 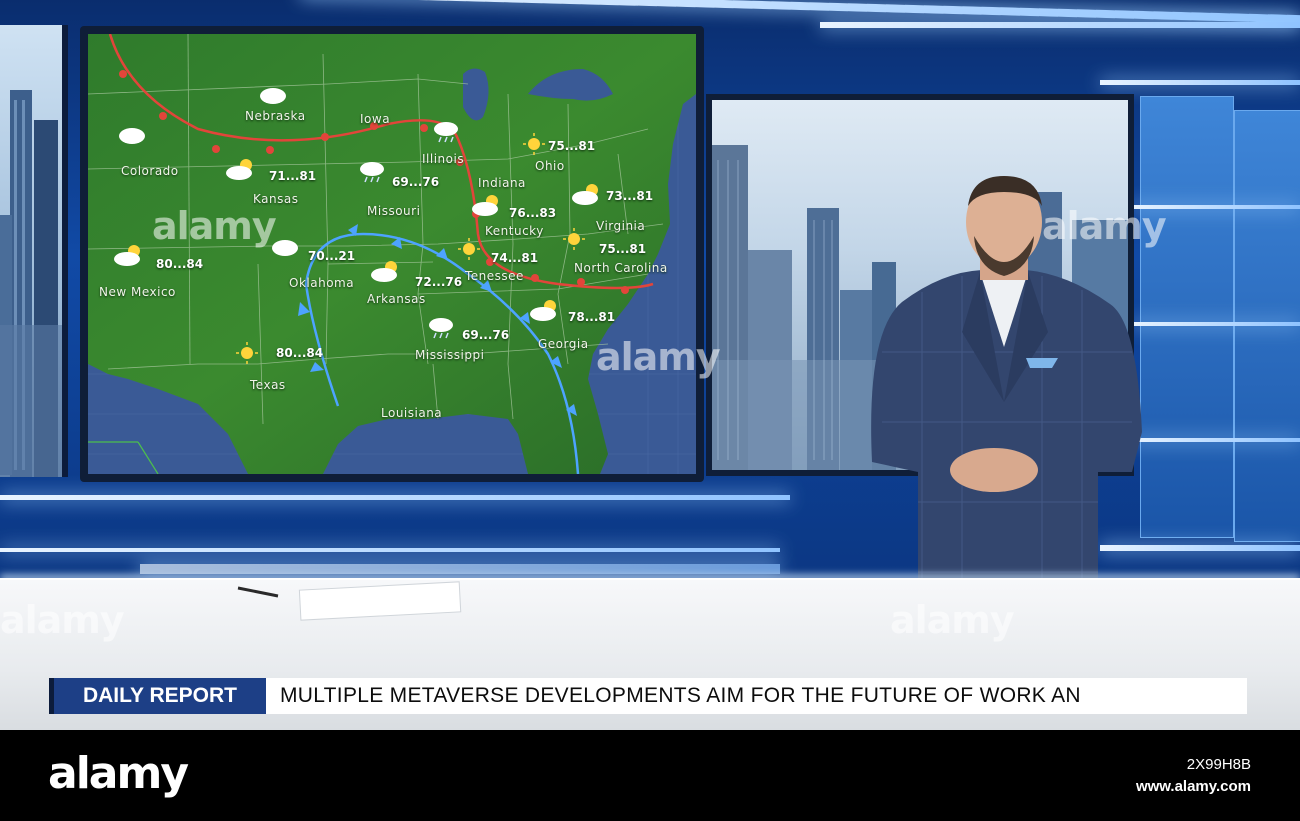 I want to click on alamy-logo: alamy, so click(x=118, y=773).